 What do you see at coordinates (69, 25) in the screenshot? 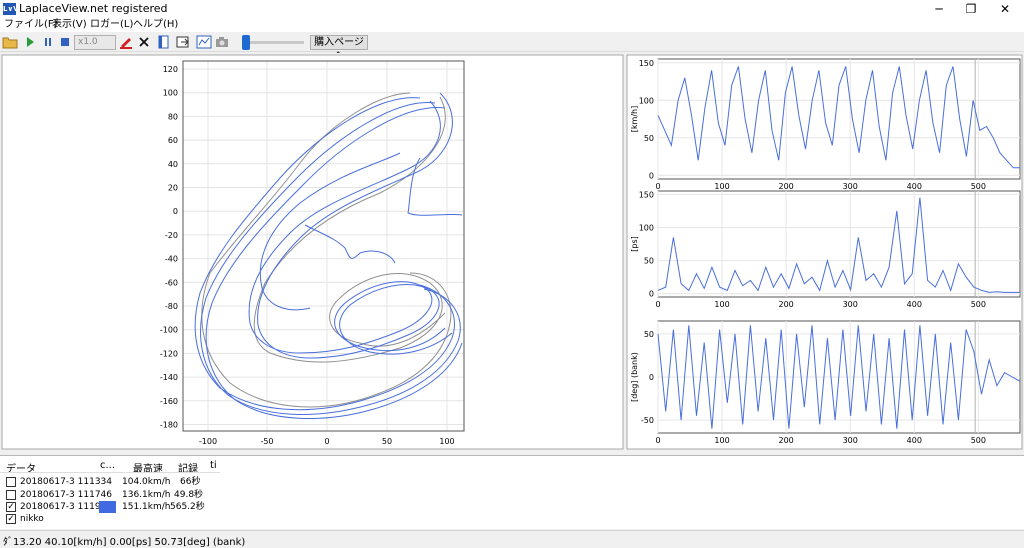
I see `menu-view: 表示(V)` at bounding box center [69, 25].